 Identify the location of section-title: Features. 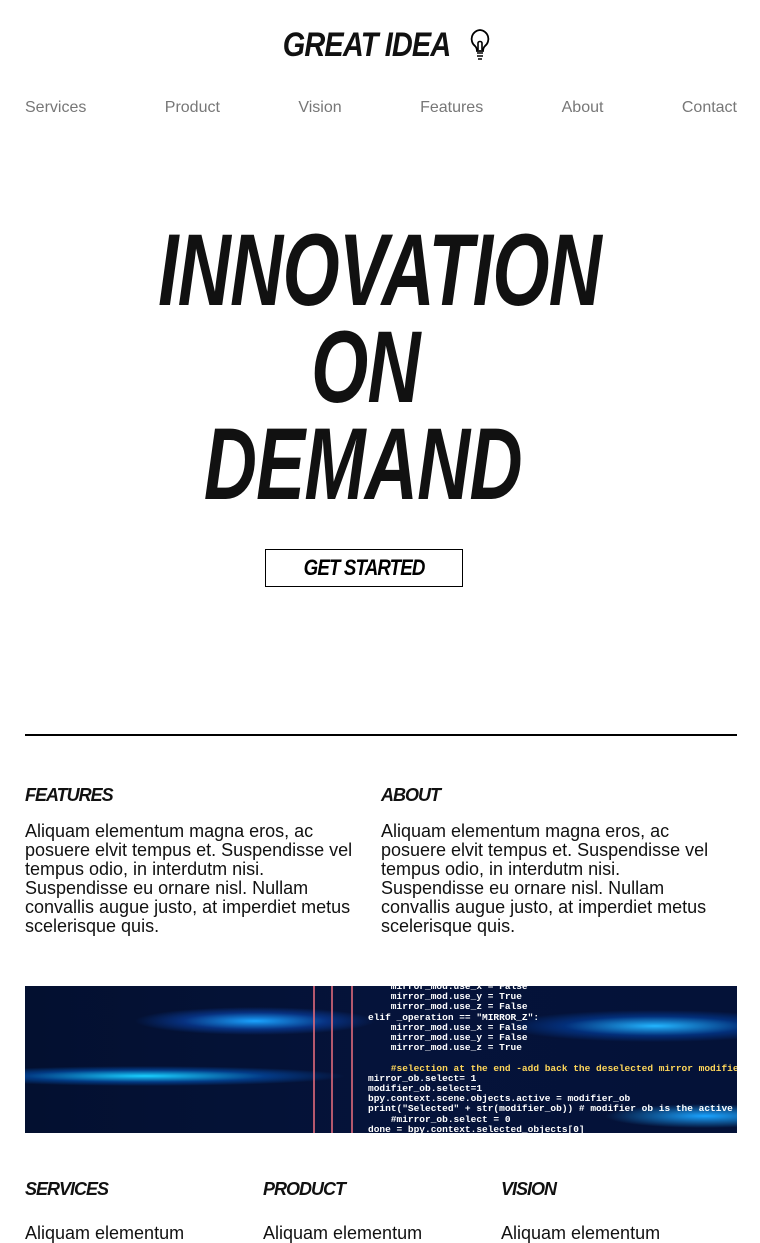
(69, 795).